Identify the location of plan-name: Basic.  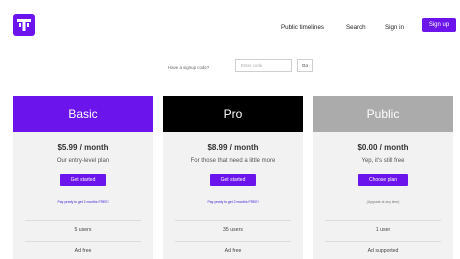
(83, 114).